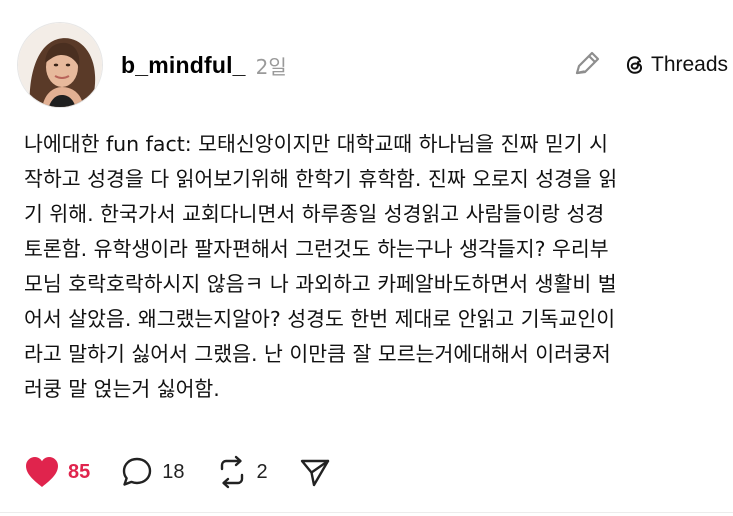  Describe the element at coordinates (271, 66) in the screenshot. I see `timestamp: 2일` at that location.